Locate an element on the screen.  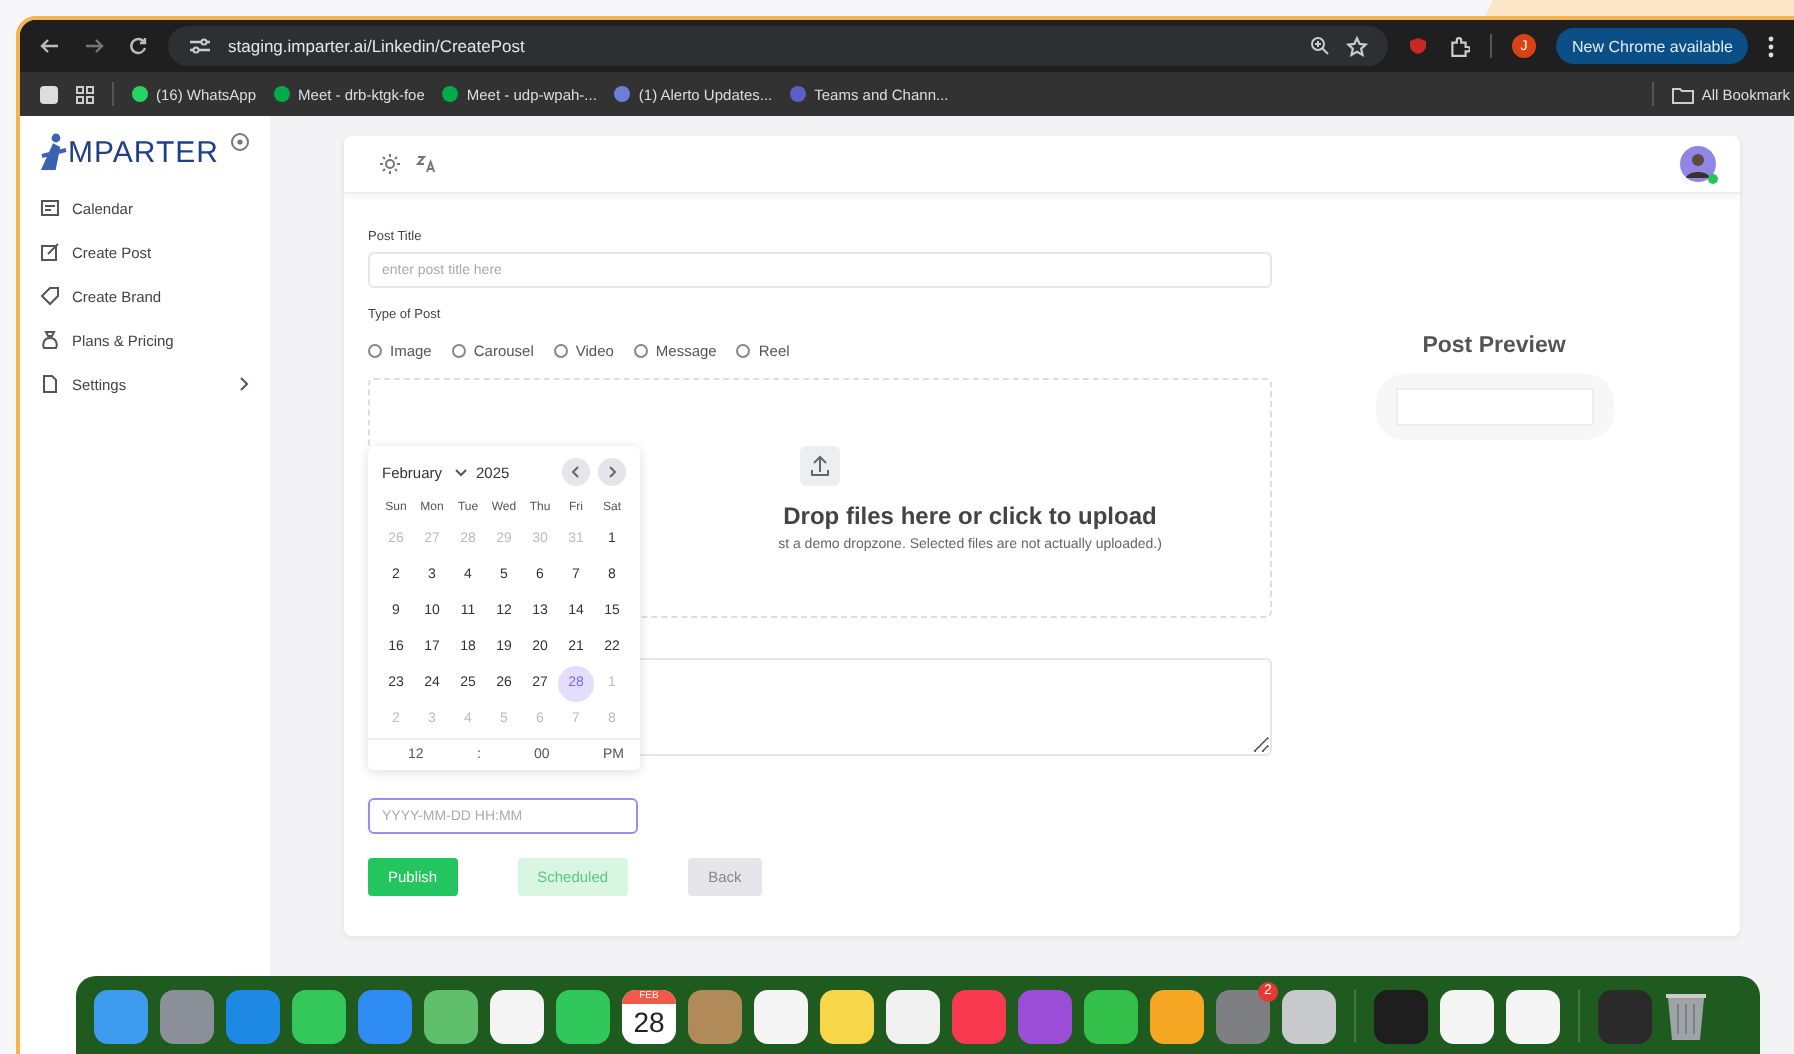
next-month-icon is located at coordinates (612, 472).